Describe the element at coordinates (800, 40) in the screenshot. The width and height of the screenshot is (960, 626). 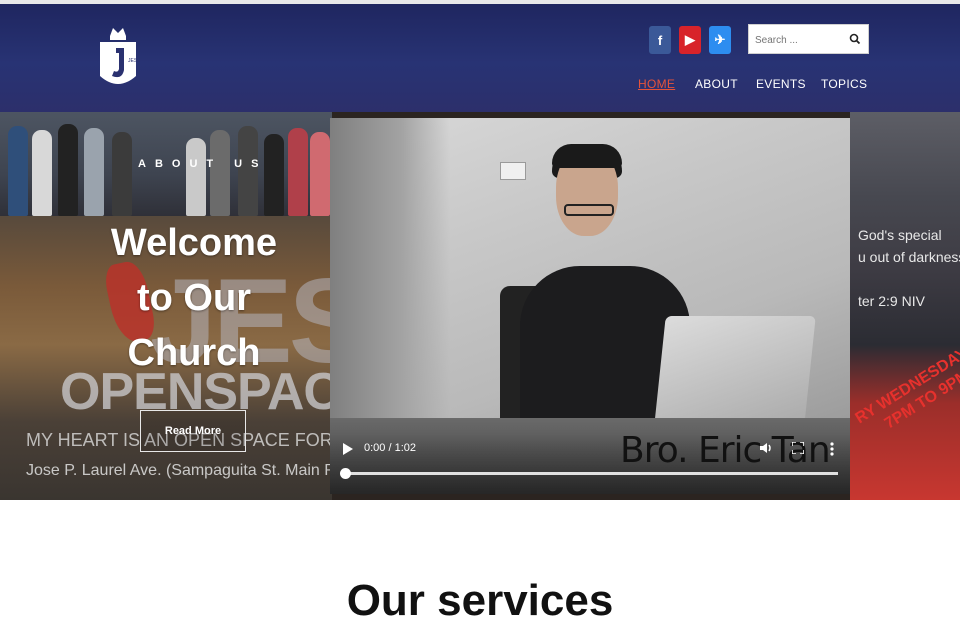
I see `search-input` at that location.